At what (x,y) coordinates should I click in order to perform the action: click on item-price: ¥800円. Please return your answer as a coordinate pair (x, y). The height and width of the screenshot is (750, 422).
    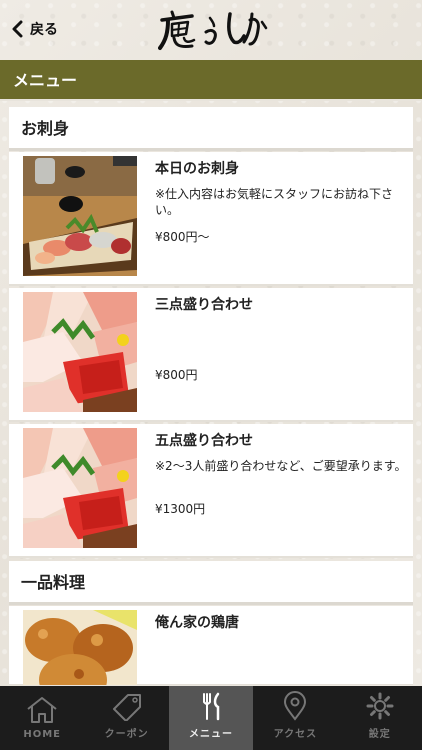
    Looking at the image, I should click on (176, 375).